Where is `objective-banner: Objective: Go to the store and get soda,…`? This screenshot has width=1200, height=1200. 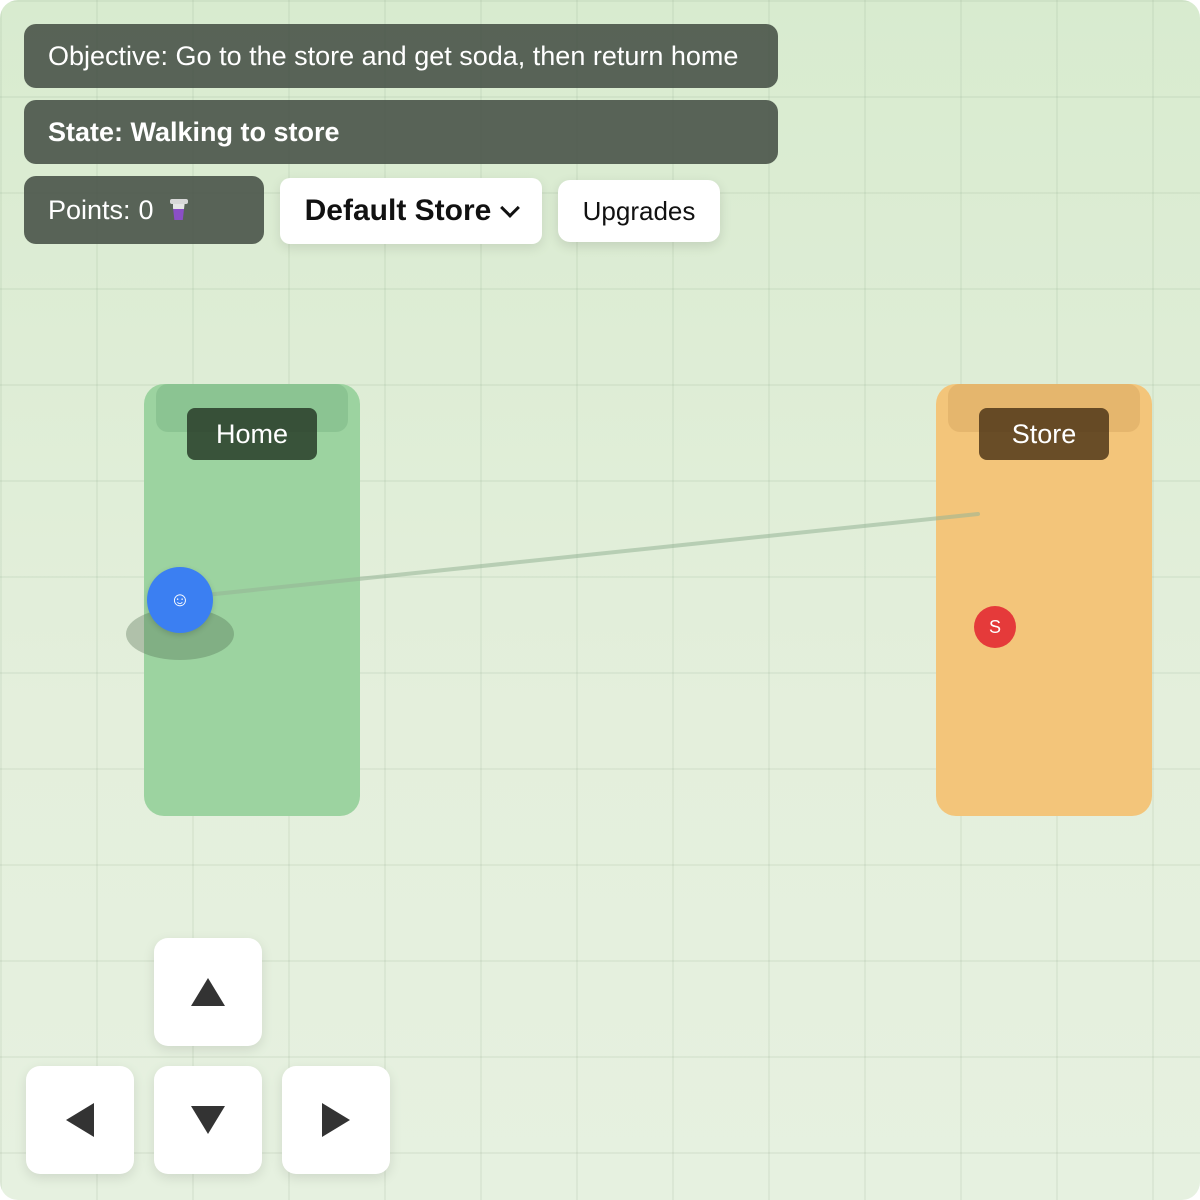
objective-banner: Objective: Go to the store and get soda,… is located at coordinates (401, 56).